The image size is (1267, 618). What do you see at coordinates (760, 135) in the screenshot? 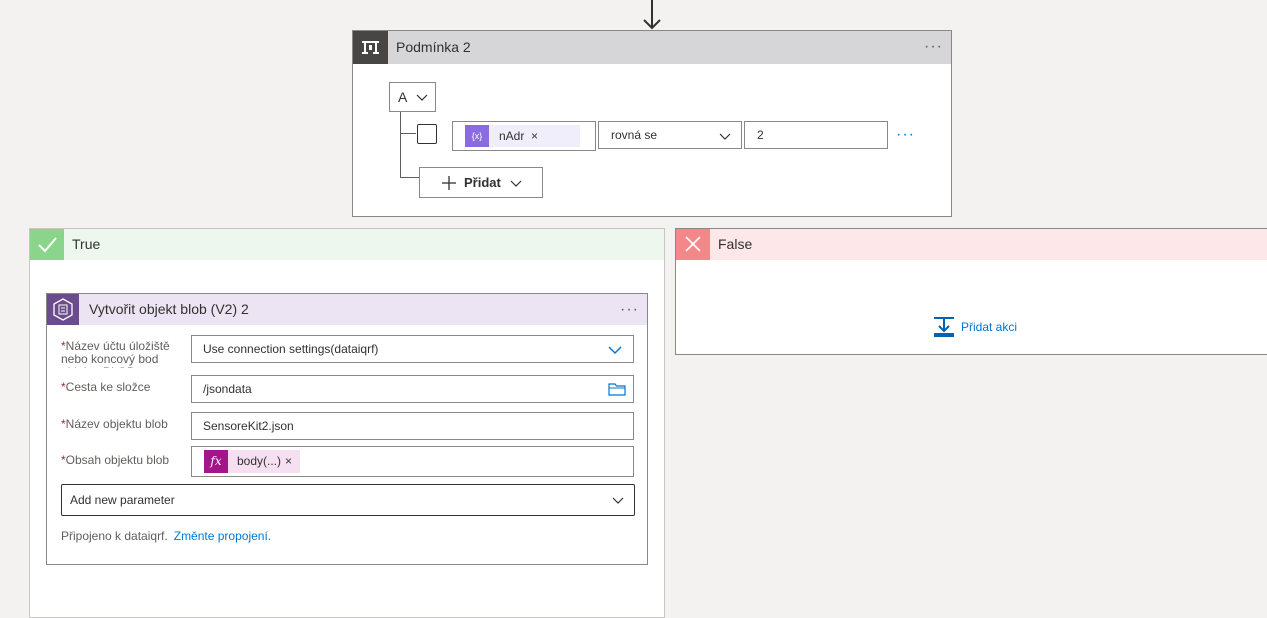
I see `condition-value: 2` at bounding box center [760, 135].